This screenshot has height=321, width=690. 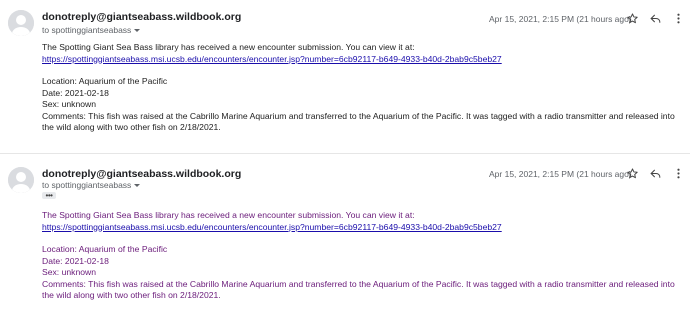 I want to click on message-divider, so click(x=345, y=153).